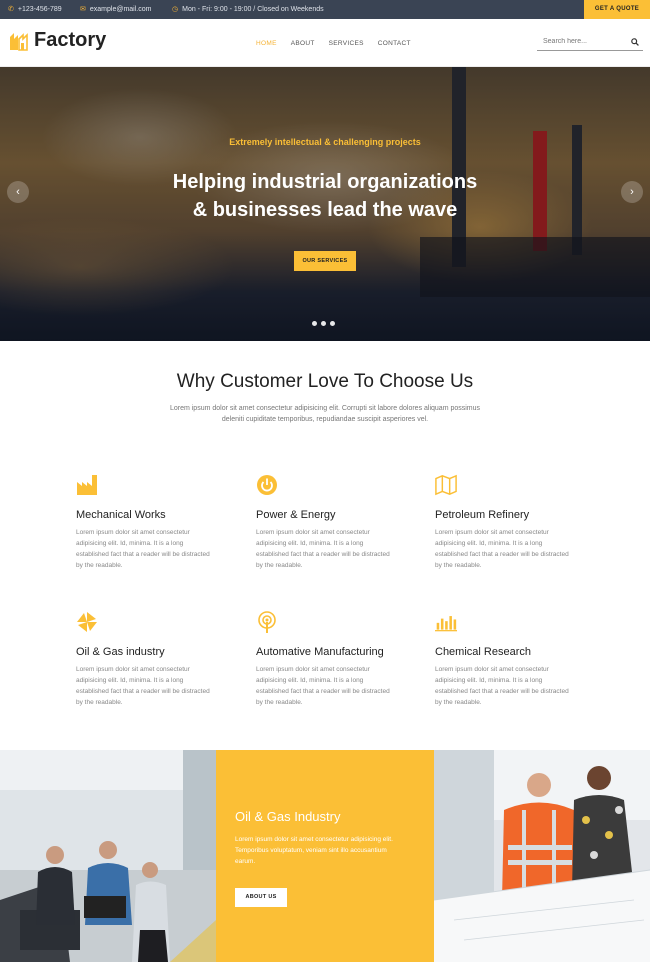 This screenshot has height=962, width=650. Describe the element at coordinates (325, 381) in the screenshot. I see `section-title: Why Customer Love To Choose Us` at that location.